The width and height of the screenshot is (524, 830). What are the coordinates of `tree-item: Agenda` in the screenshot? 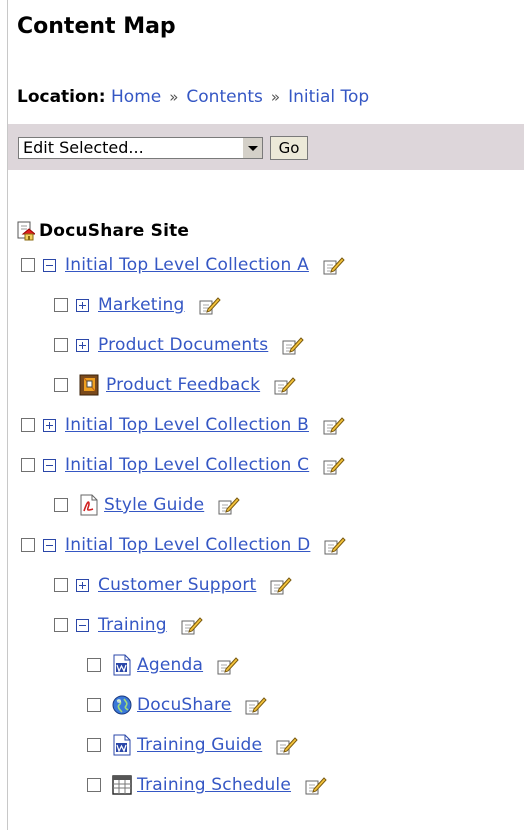 It's located at (163, 665).